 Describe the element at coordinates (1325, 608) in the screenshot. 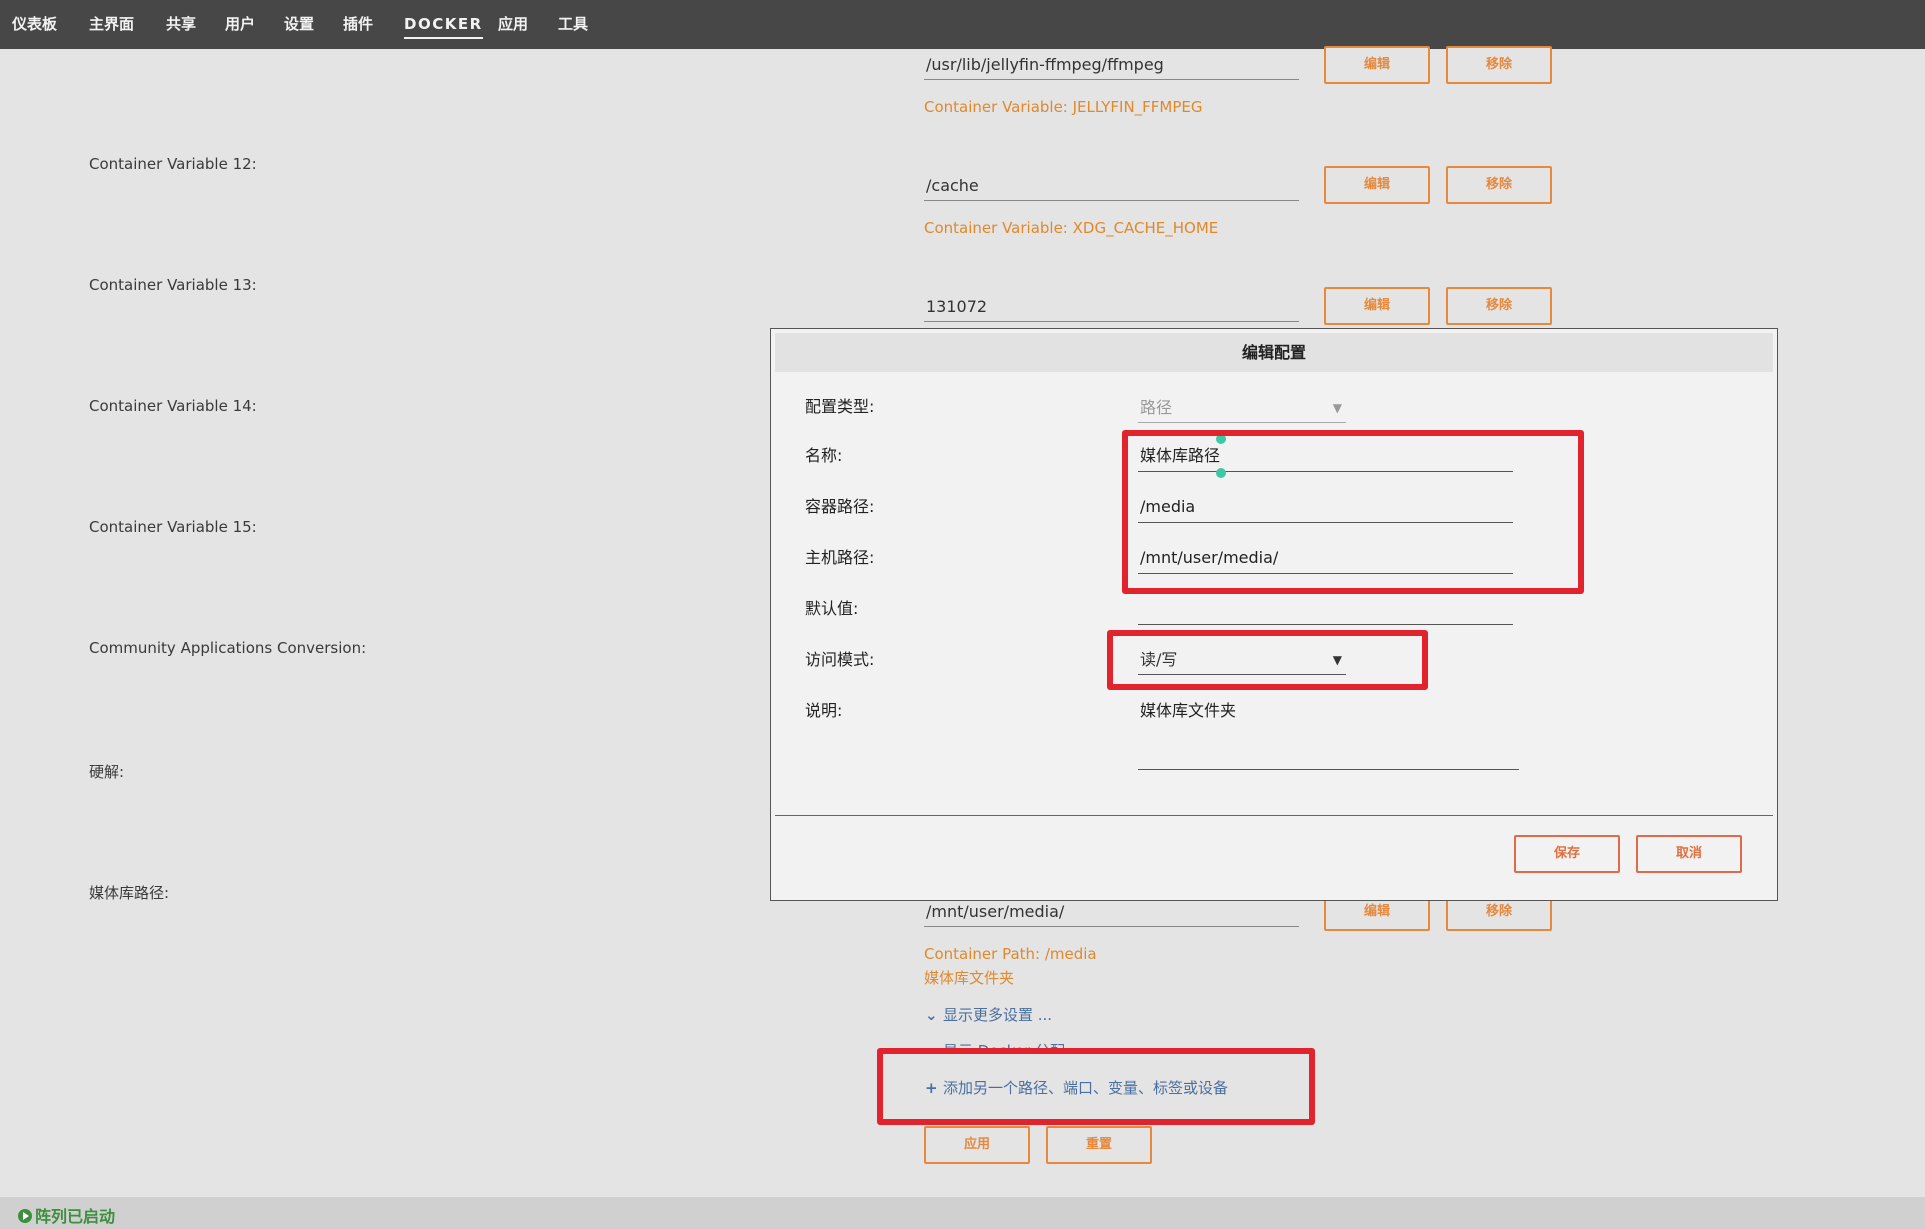

I see `default-value-field` at that location.